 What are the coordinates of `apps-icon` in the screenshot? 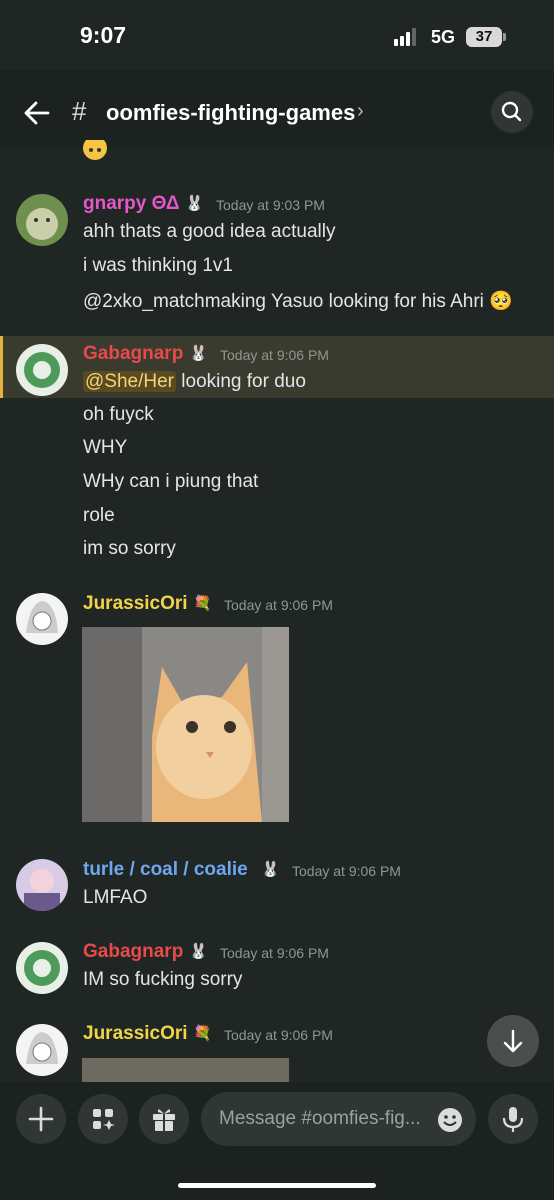 It's located at (104, 1119).